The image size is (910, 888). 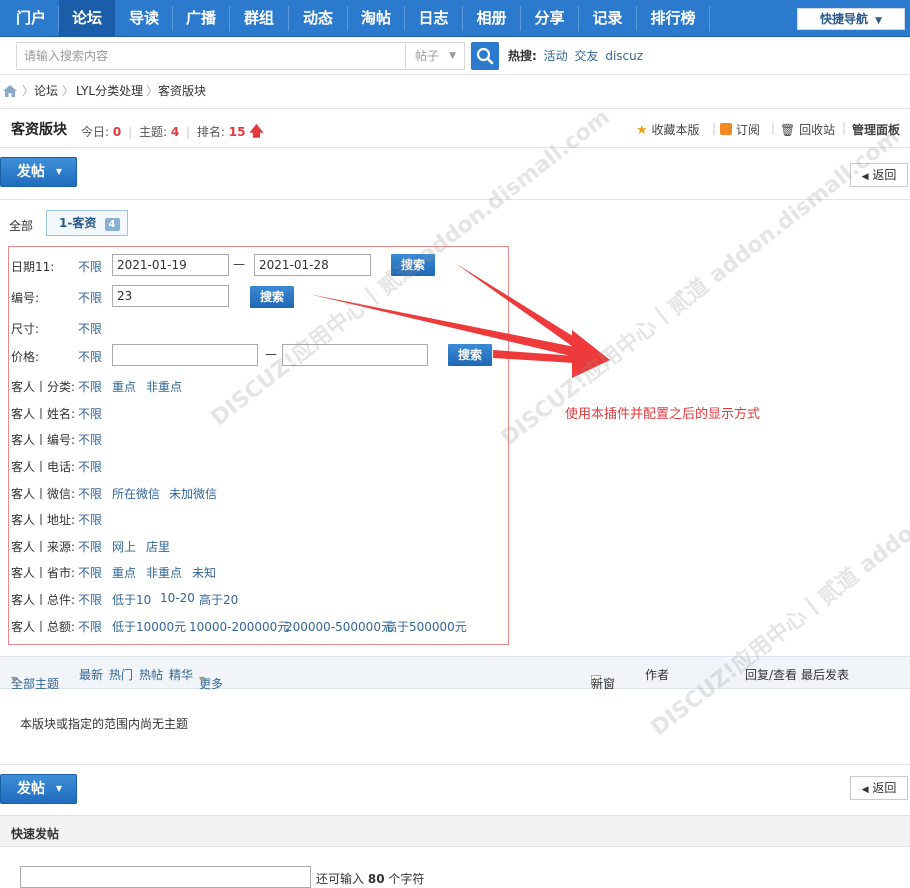 I want to click on annotation-text: 使用本插件并配置之后的显示方式, so click(x=663, y=414).